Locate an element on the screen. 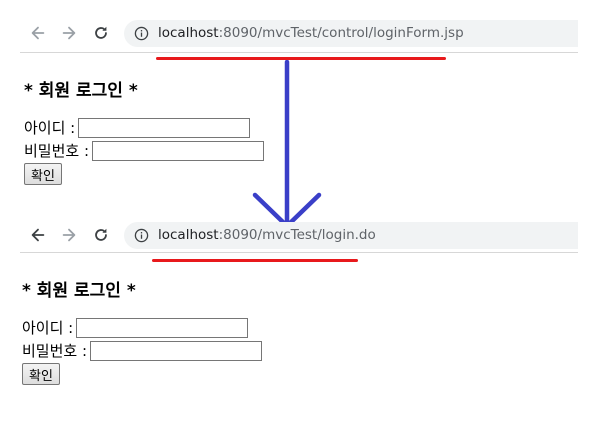 The width and height of the screenshot is (616, 428). address-bar: localhost:8090/mvcTest/login.do is located at coordinates (351, 235).